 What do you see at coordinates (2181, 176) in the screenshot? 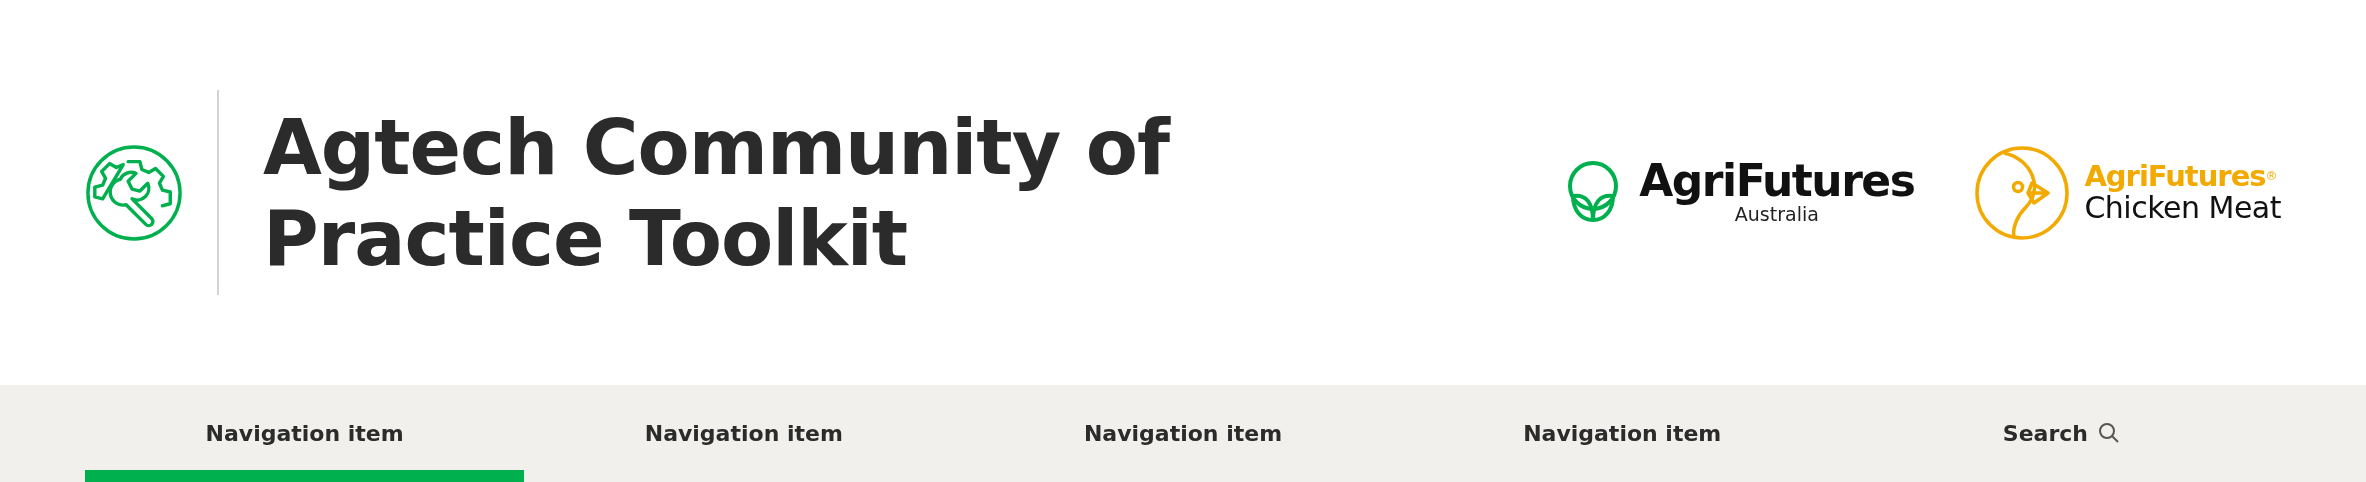
I see `logo-wordmark: AgriFutures$^{®}$` at bounding box center [2181, 176].